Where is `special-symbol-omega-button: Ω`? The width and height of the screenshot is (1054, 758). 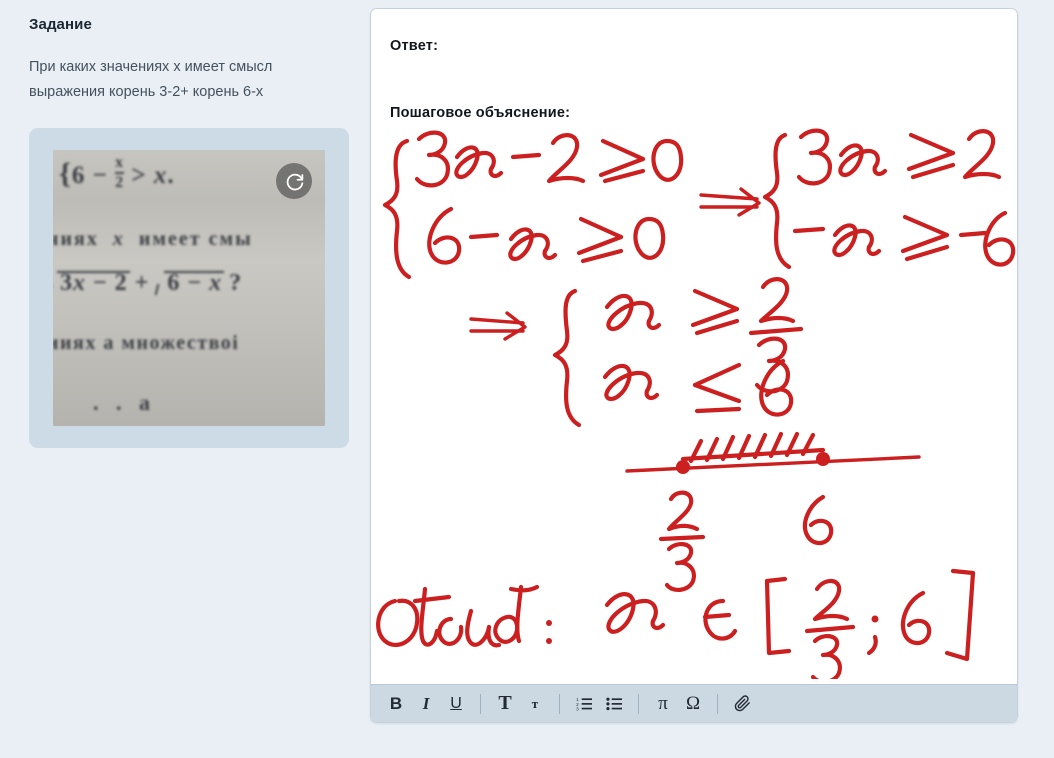
special-symbol-omega-button: Ω is located at coordinates (693, 704).